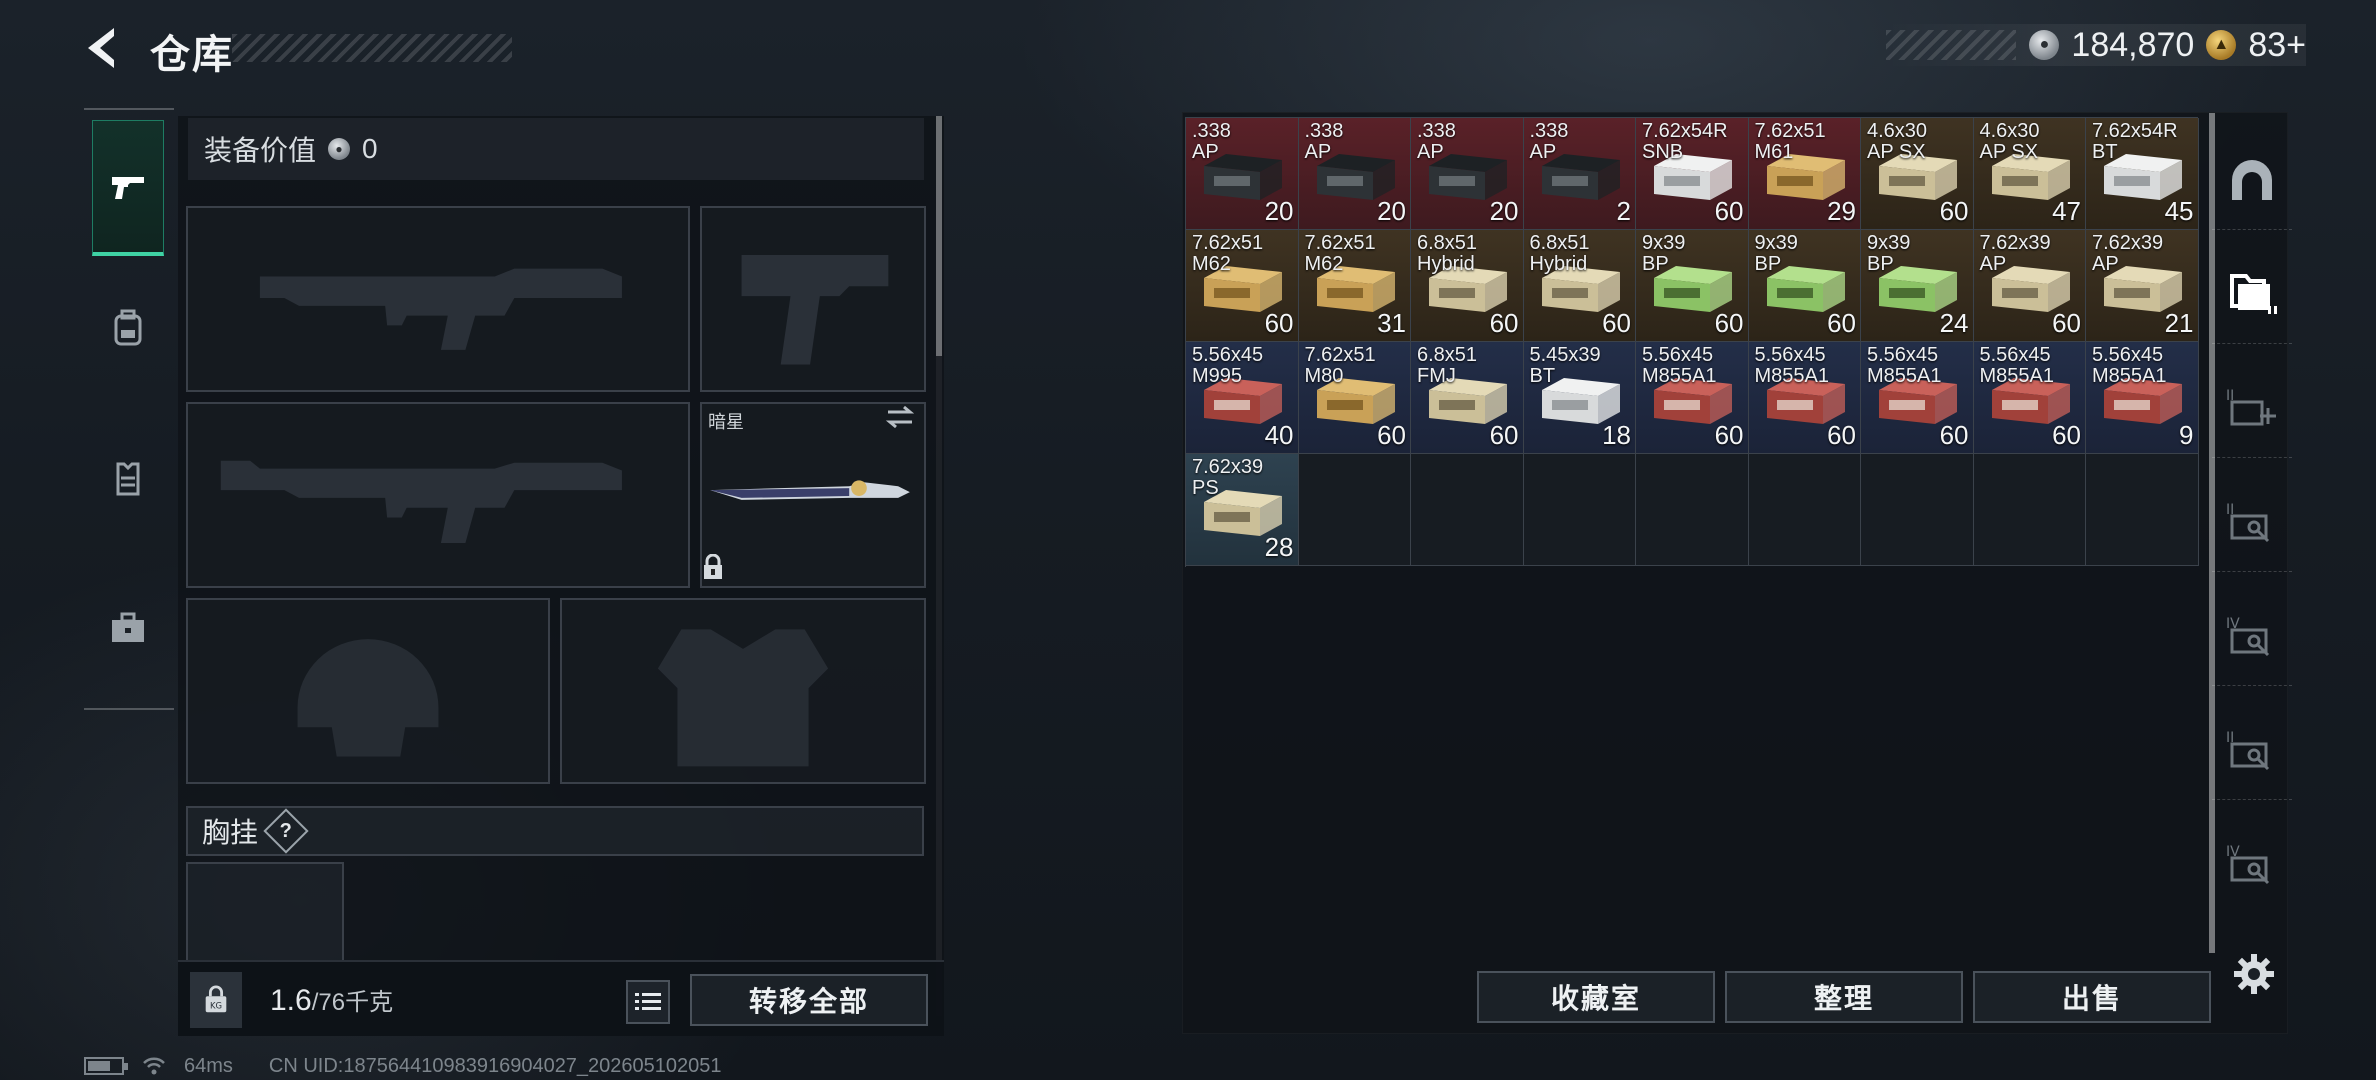 This screenshot has width=2376, height=1080. What do you see at coordinates (1579, 174) in the screenshot?
I see `storage-item: .338 AP 2` at bounding box center [1579, 174].